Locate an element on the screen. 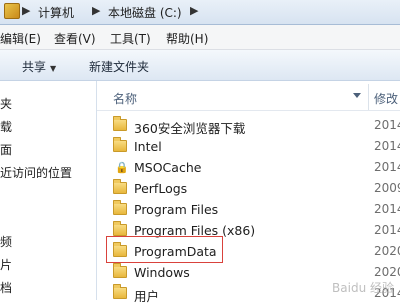 This screenshot has height=305, width=400. list-item: Program Files 2014 is located at coordinates (248, 210).